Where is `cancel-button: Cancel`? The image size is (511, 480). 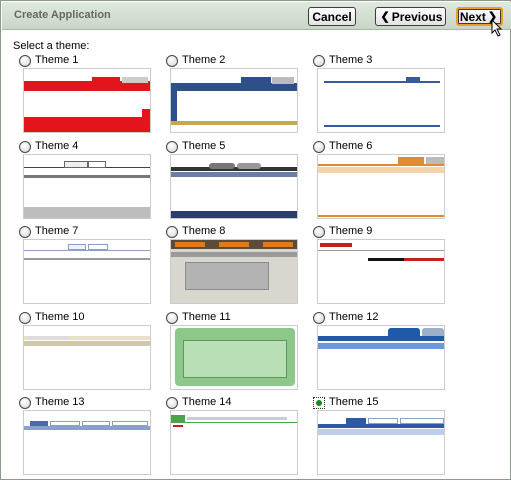 cancel-button: Cancel is located at coordinates (332, 16).